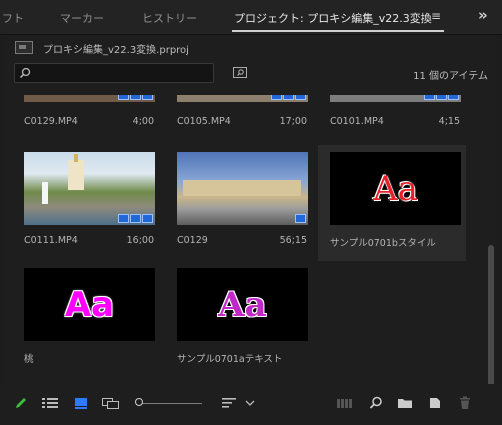  I want to click on project-file-name: プロキシ編集_v22.3変換.prproj, so click(116, 50).